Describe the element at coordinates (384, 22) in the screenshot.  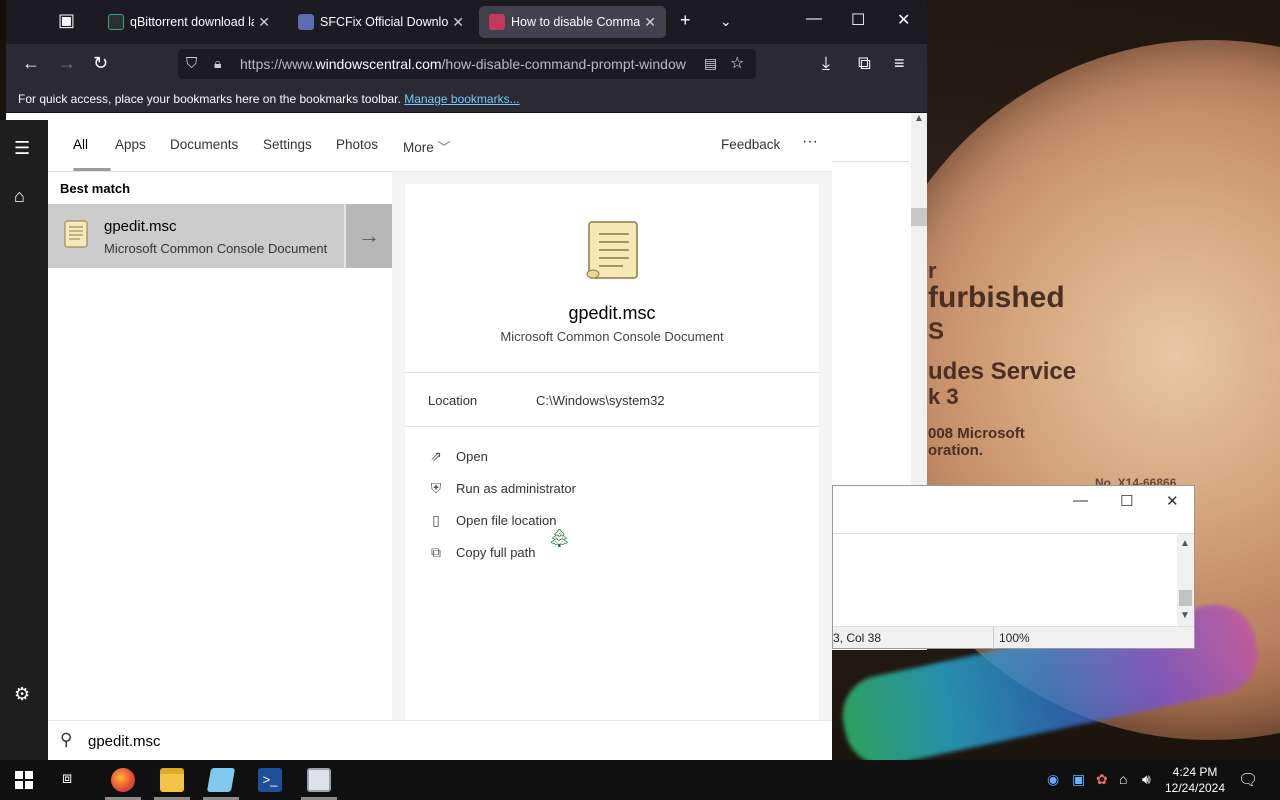
I see `tab-label: SFCFix Official Download` at that location.